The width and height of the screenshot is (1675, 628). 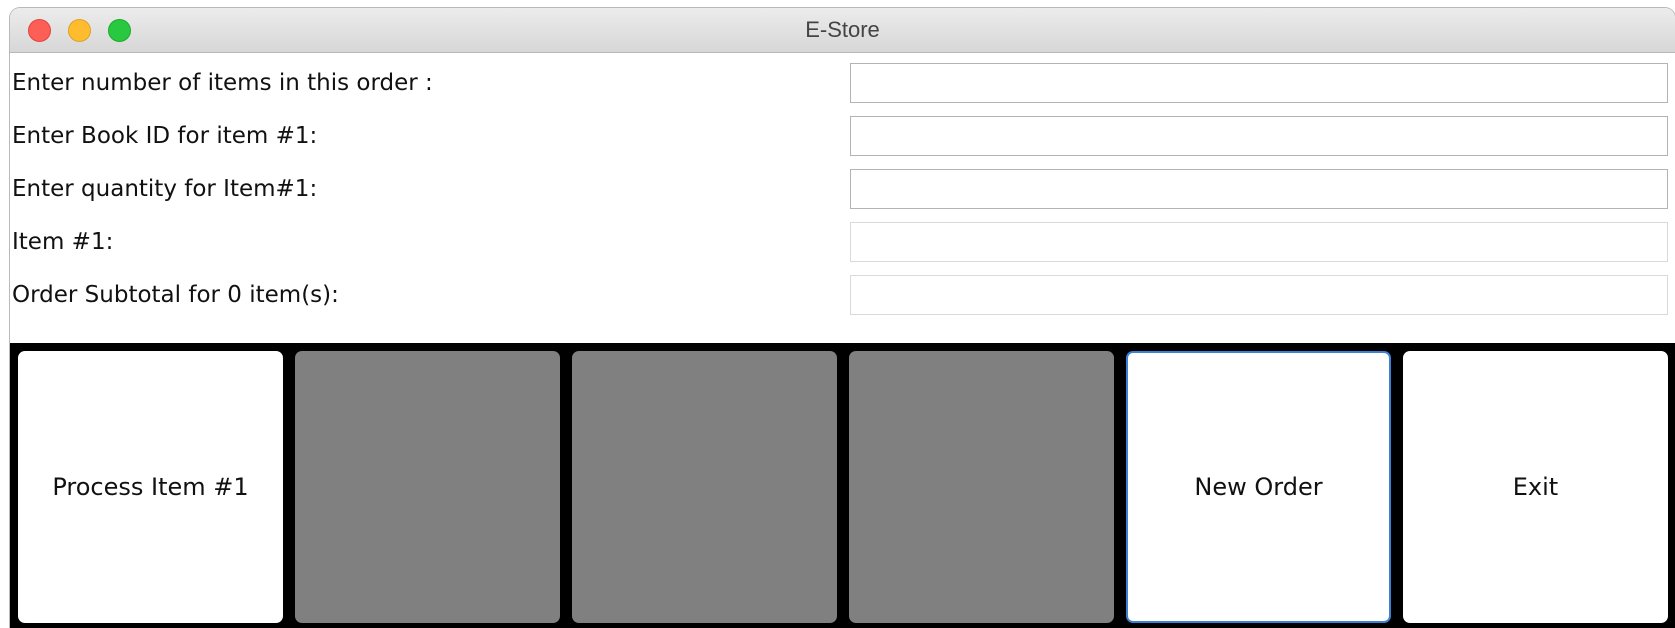 I want to click on confirm-item-button, so click(x=427, y=487).